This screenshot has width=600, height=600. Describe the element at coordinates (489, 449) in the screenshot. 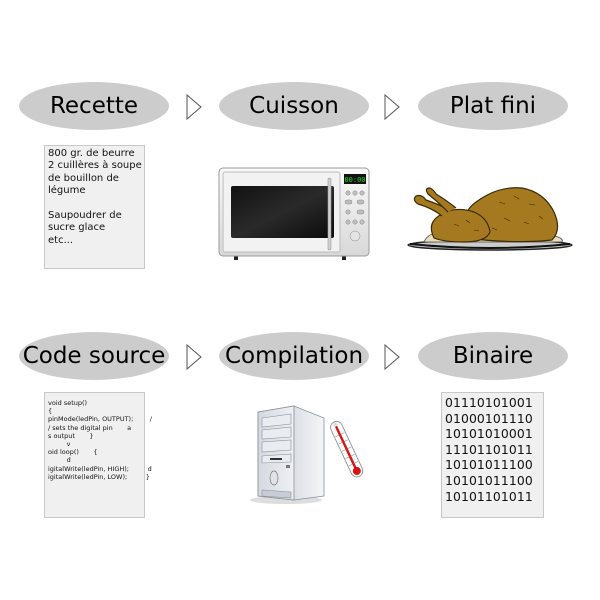

I see `binary-line: 11101101011` at that location.